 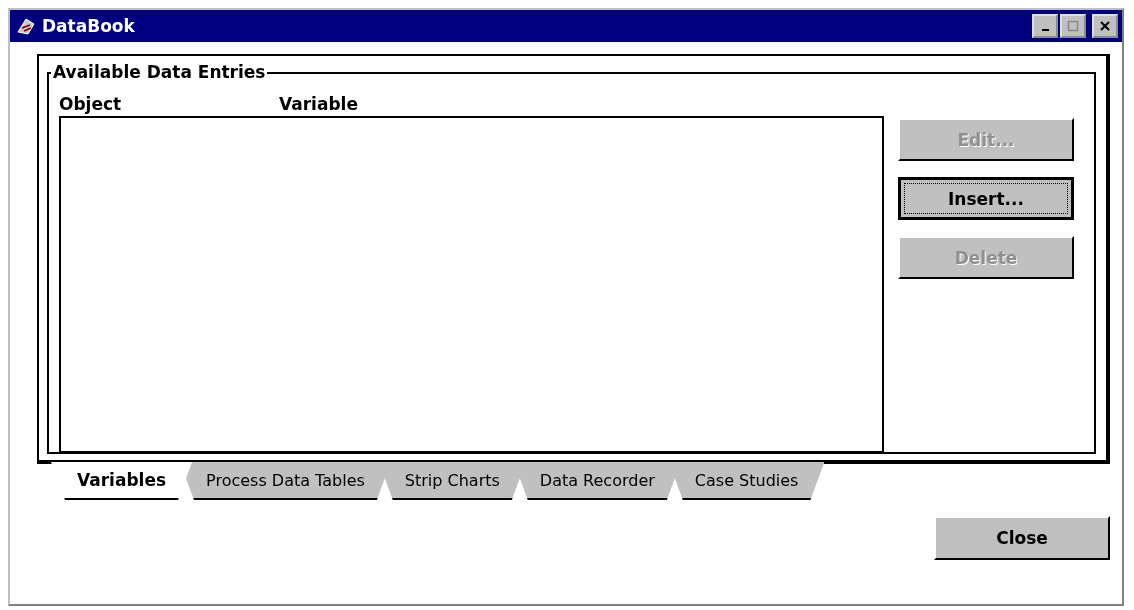 I want to click on window-close-button, so click(x=1105, y=26).